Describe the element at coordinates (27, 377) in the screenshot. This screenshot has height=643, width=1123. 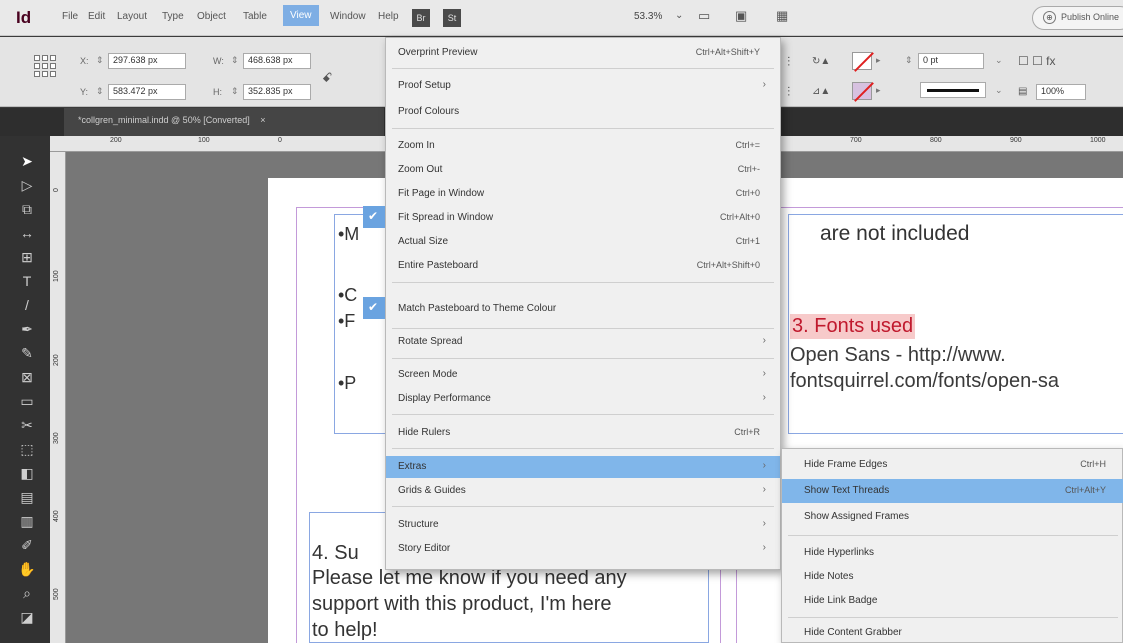
I see `rectangle-frame-tool-icon: ⊠` at that location.